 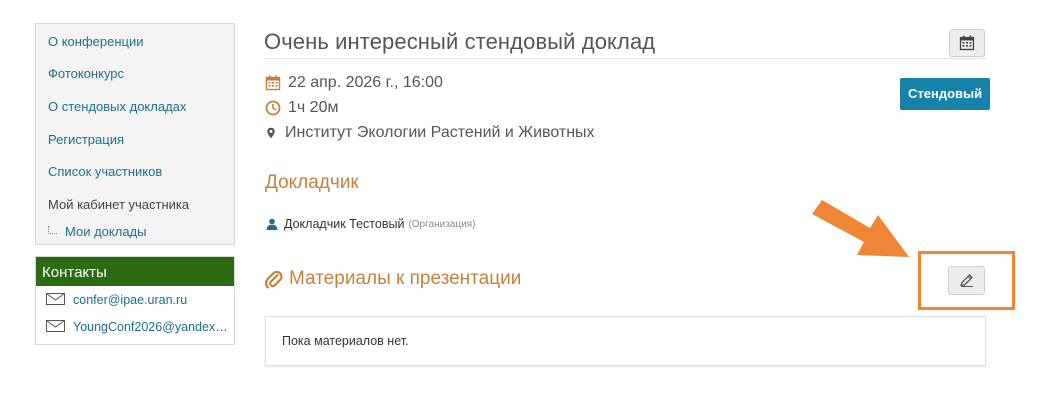 I want to click on materials-heading-text: Материалы к презентации, so click(x=405, y=278).